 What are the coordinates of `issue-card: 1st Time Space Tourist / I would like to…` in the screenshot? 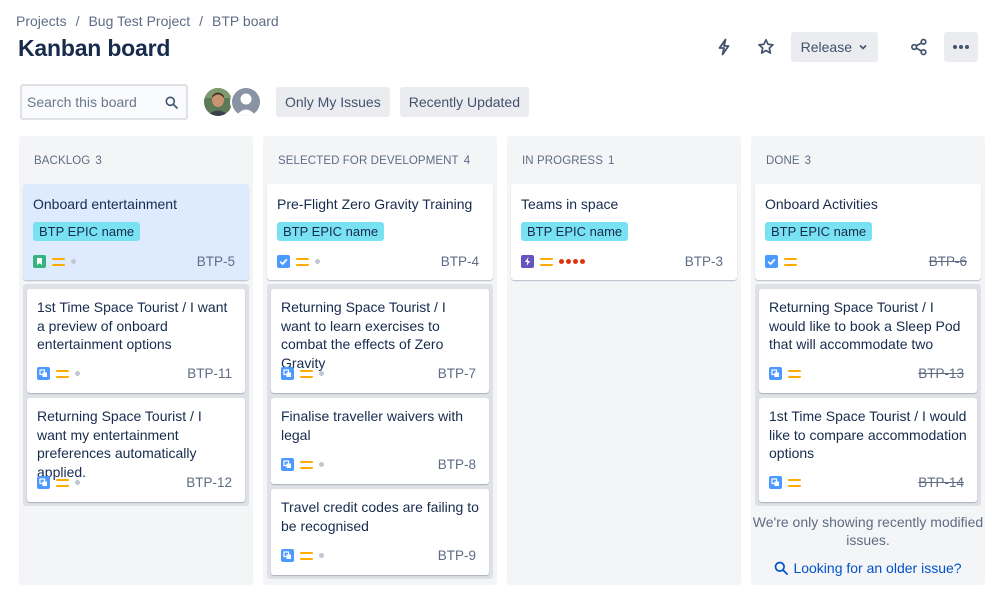 It's located at (868, 450).